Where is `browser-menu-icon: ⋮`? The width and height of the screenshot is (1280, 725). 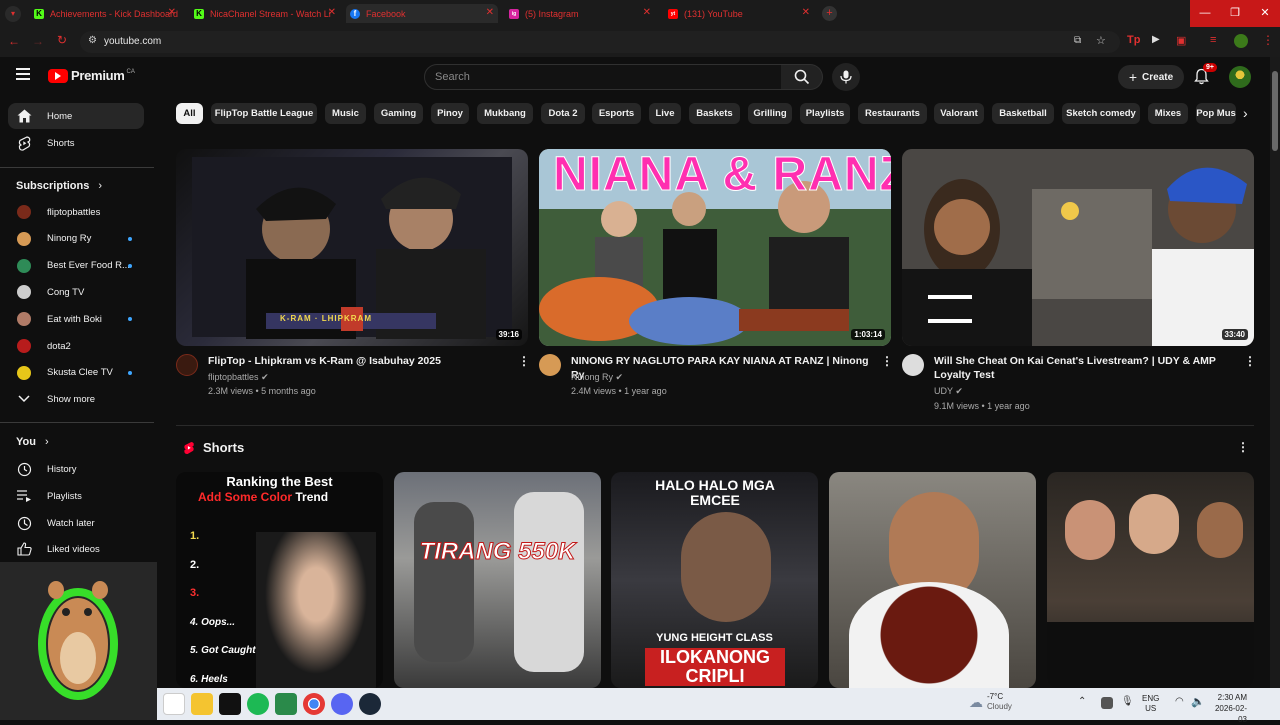 browser-menu-icon: ⋮ is located at coordinates (1268, 40).